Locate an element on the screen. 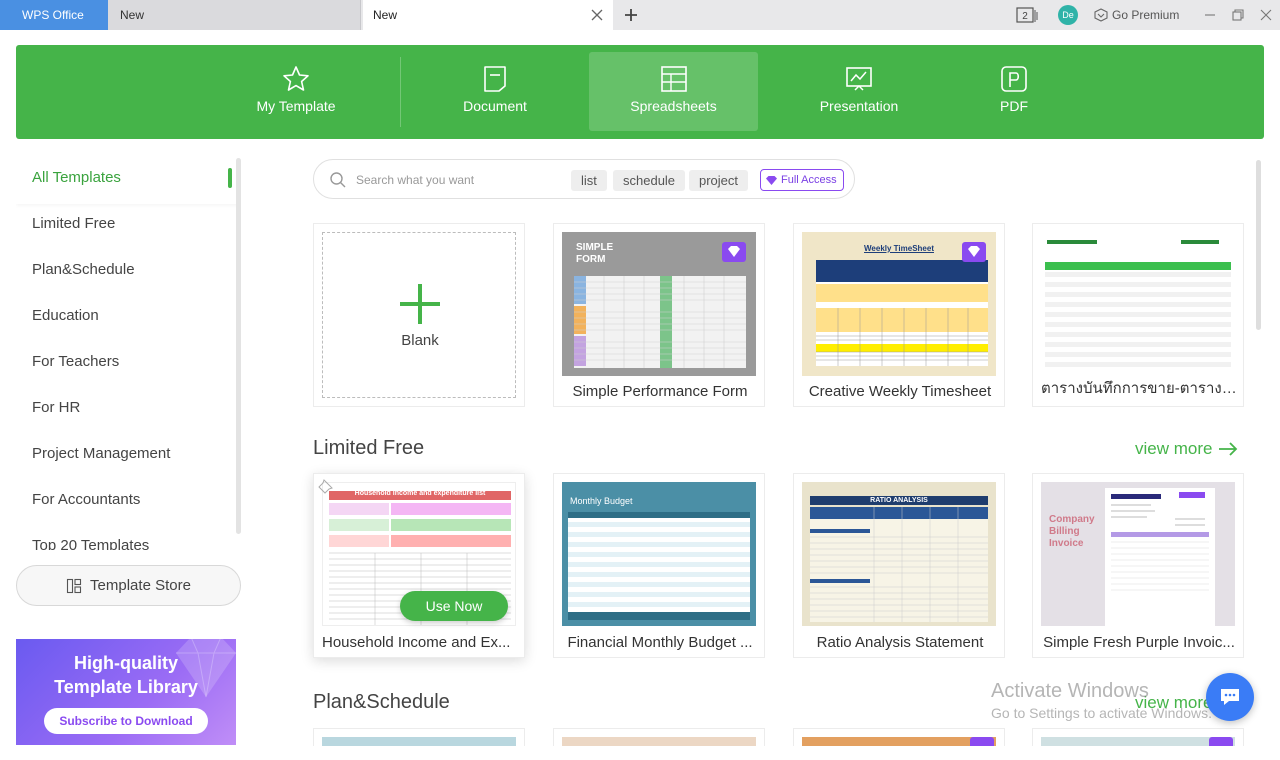  search-chip-list: list is located at coordinates (589, 180).